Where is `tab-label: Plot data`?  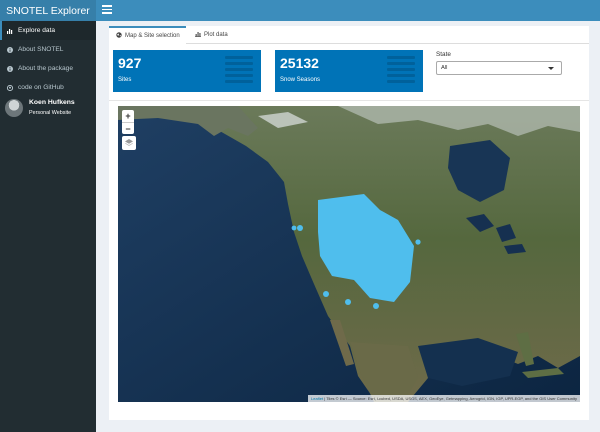
tab-label: Plot data is located at coordinates (216, 35).